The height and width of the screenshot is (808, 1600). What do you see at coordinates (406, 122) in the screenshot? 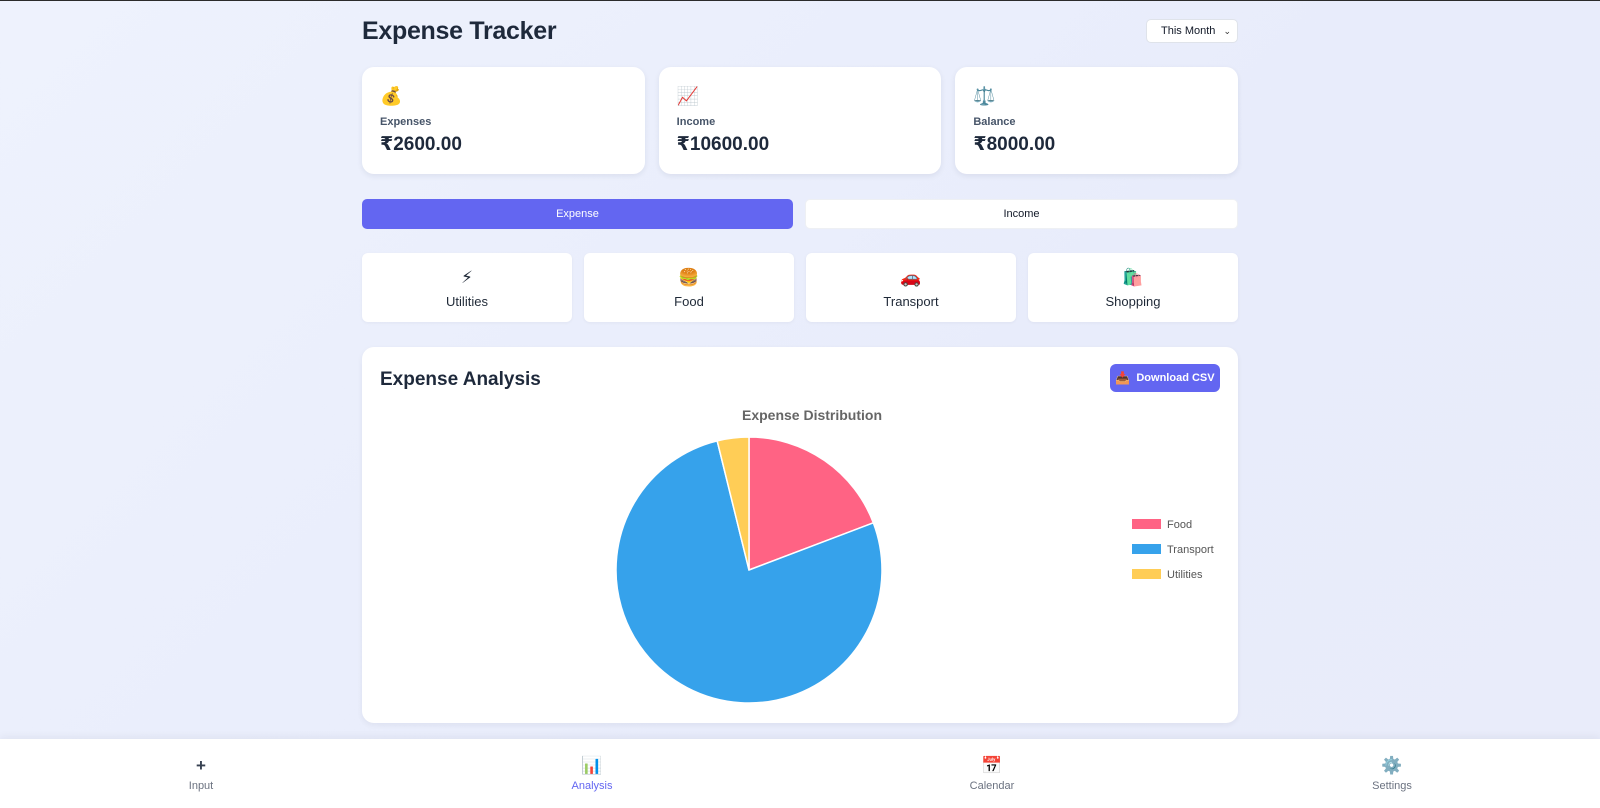
I see `summary-label: Expenses` at bounding box center [406, 122].